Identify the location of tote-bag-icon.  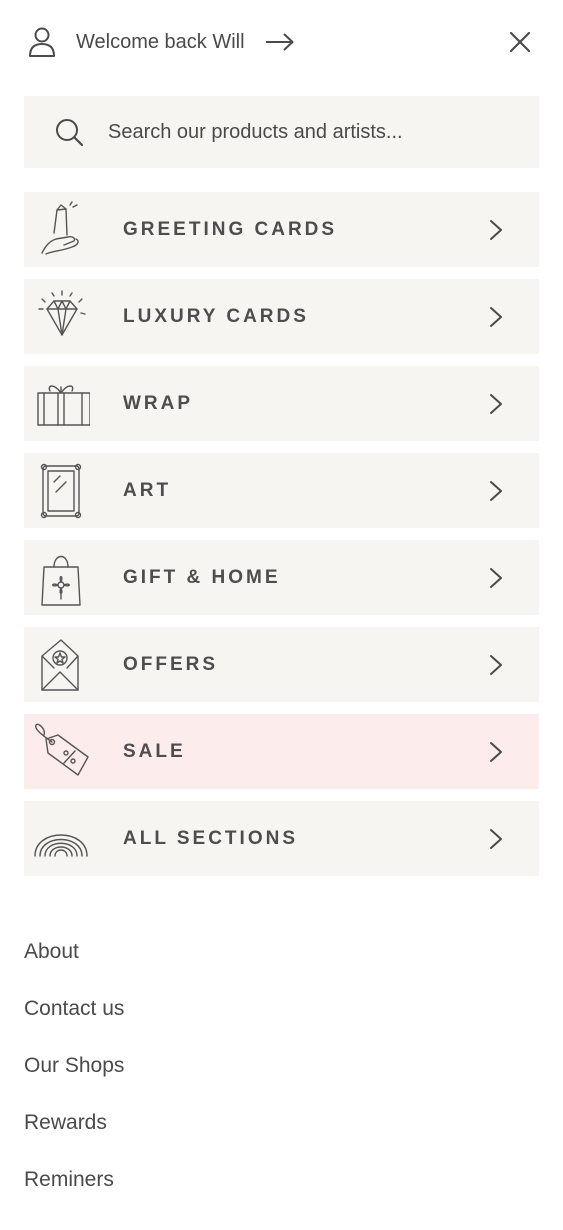
(61, 578).